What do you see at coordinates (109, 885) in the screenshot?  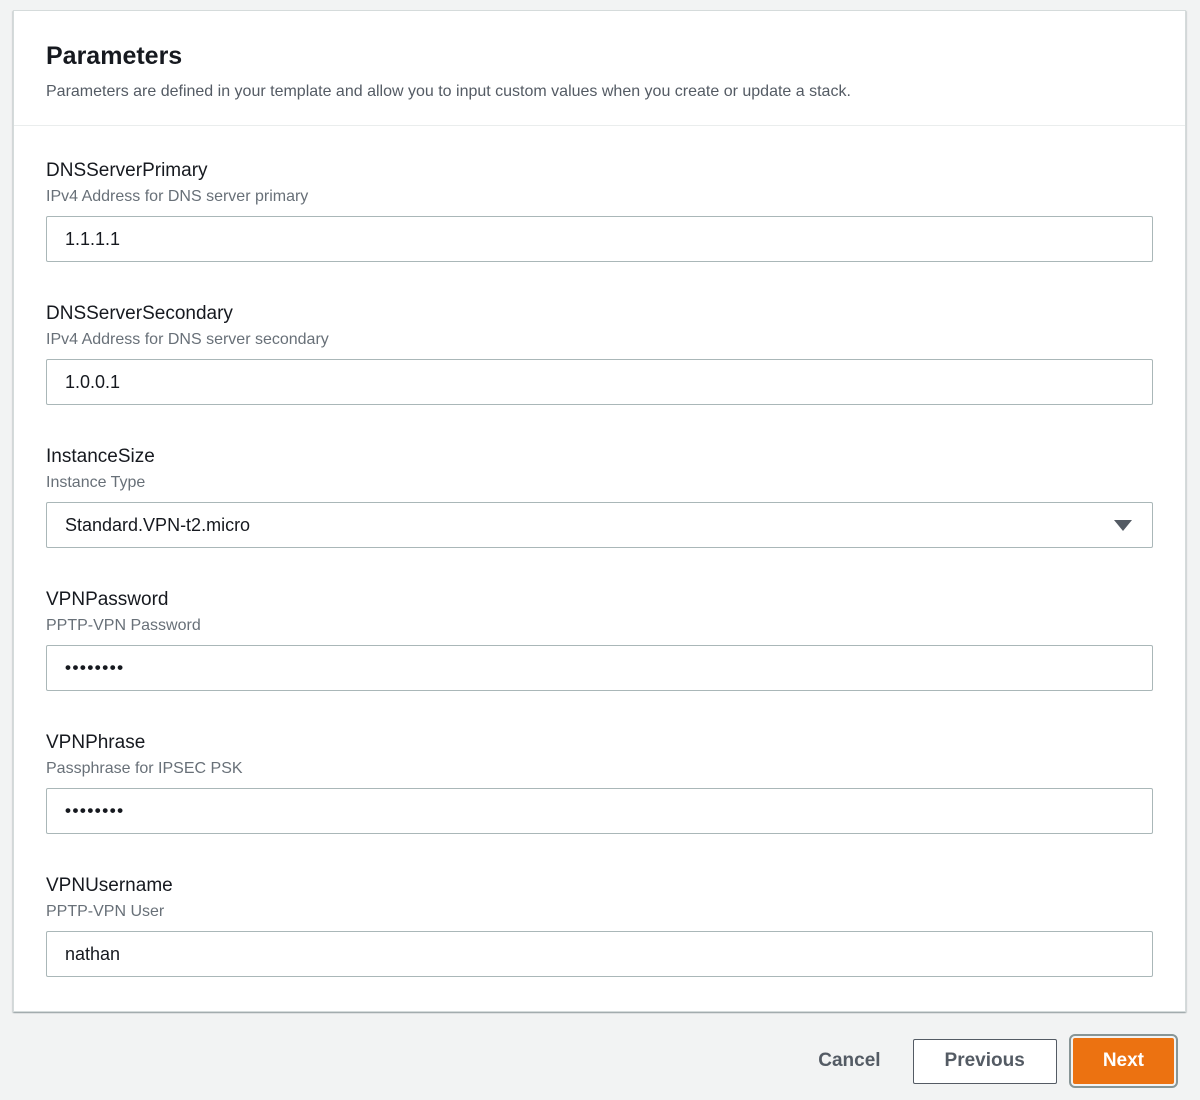 I see `vpn-username-label: VPNUsername` at bounding box center [109, 885].